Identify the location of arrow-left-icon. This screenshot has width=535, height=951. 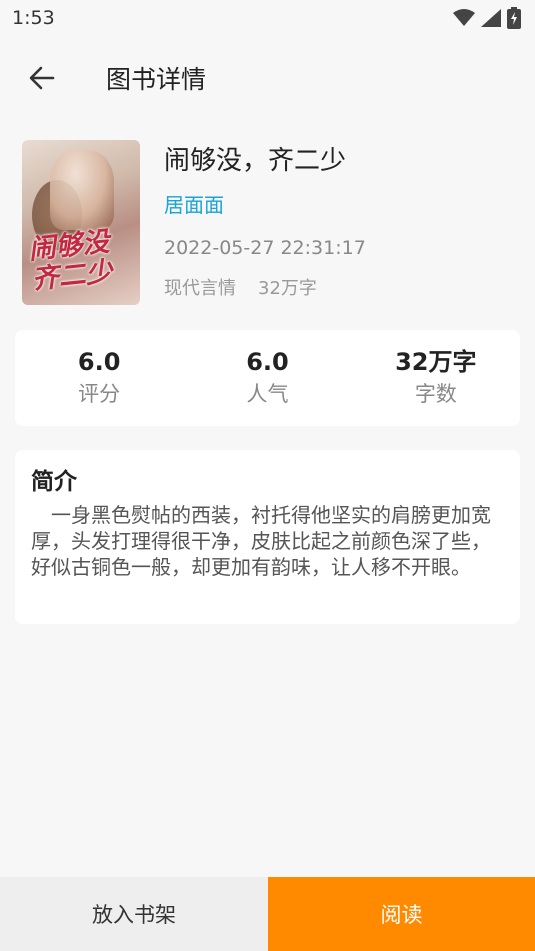
(42, 78).